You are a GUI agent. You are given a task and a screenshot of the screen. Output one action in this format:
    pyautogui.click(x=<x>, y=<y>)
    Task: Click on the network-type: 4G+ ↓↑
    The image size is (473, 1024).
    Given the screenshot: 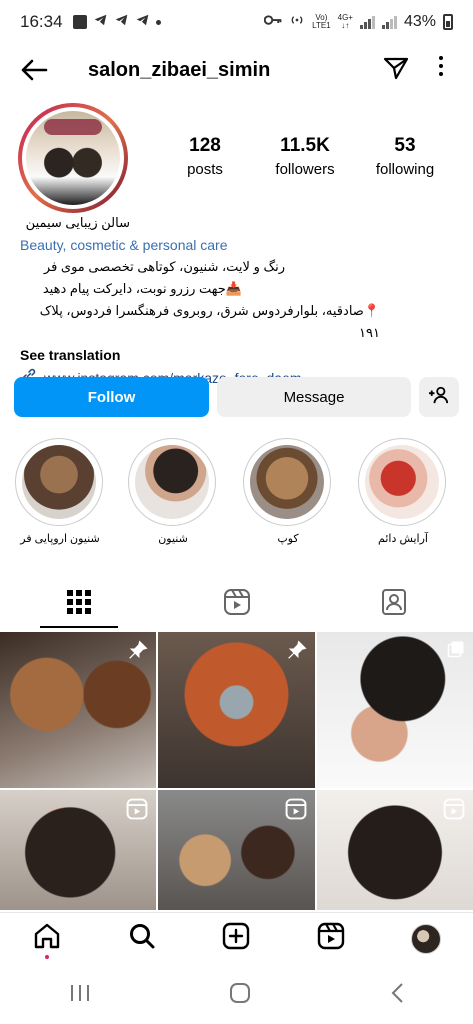 What is the action you would take?
    pyautogui.click(x=345, y=21)
    